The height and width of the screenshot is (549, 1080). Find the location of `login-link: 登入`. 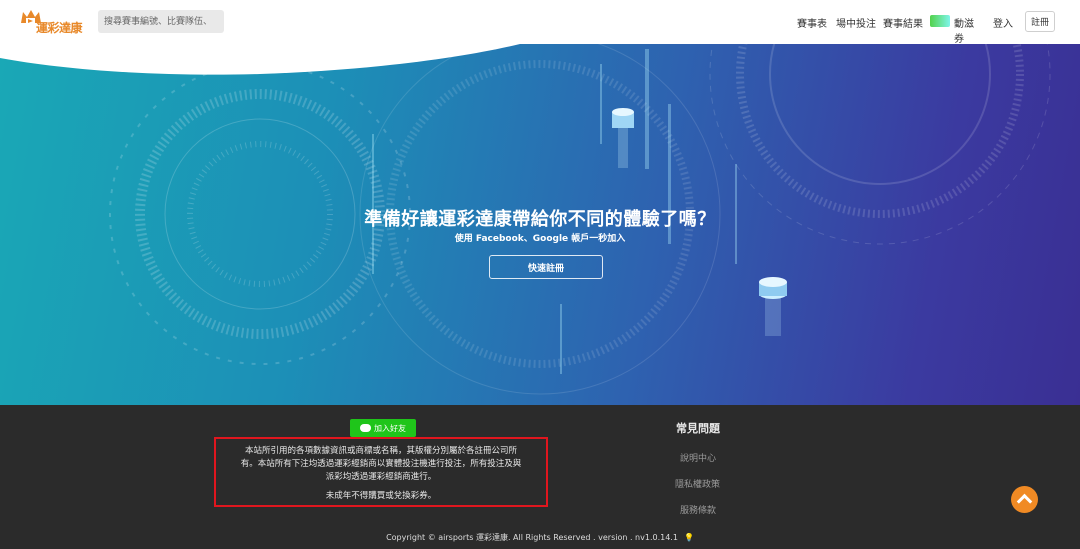

login-link: 登入 is located at coordinates (1003, 22).